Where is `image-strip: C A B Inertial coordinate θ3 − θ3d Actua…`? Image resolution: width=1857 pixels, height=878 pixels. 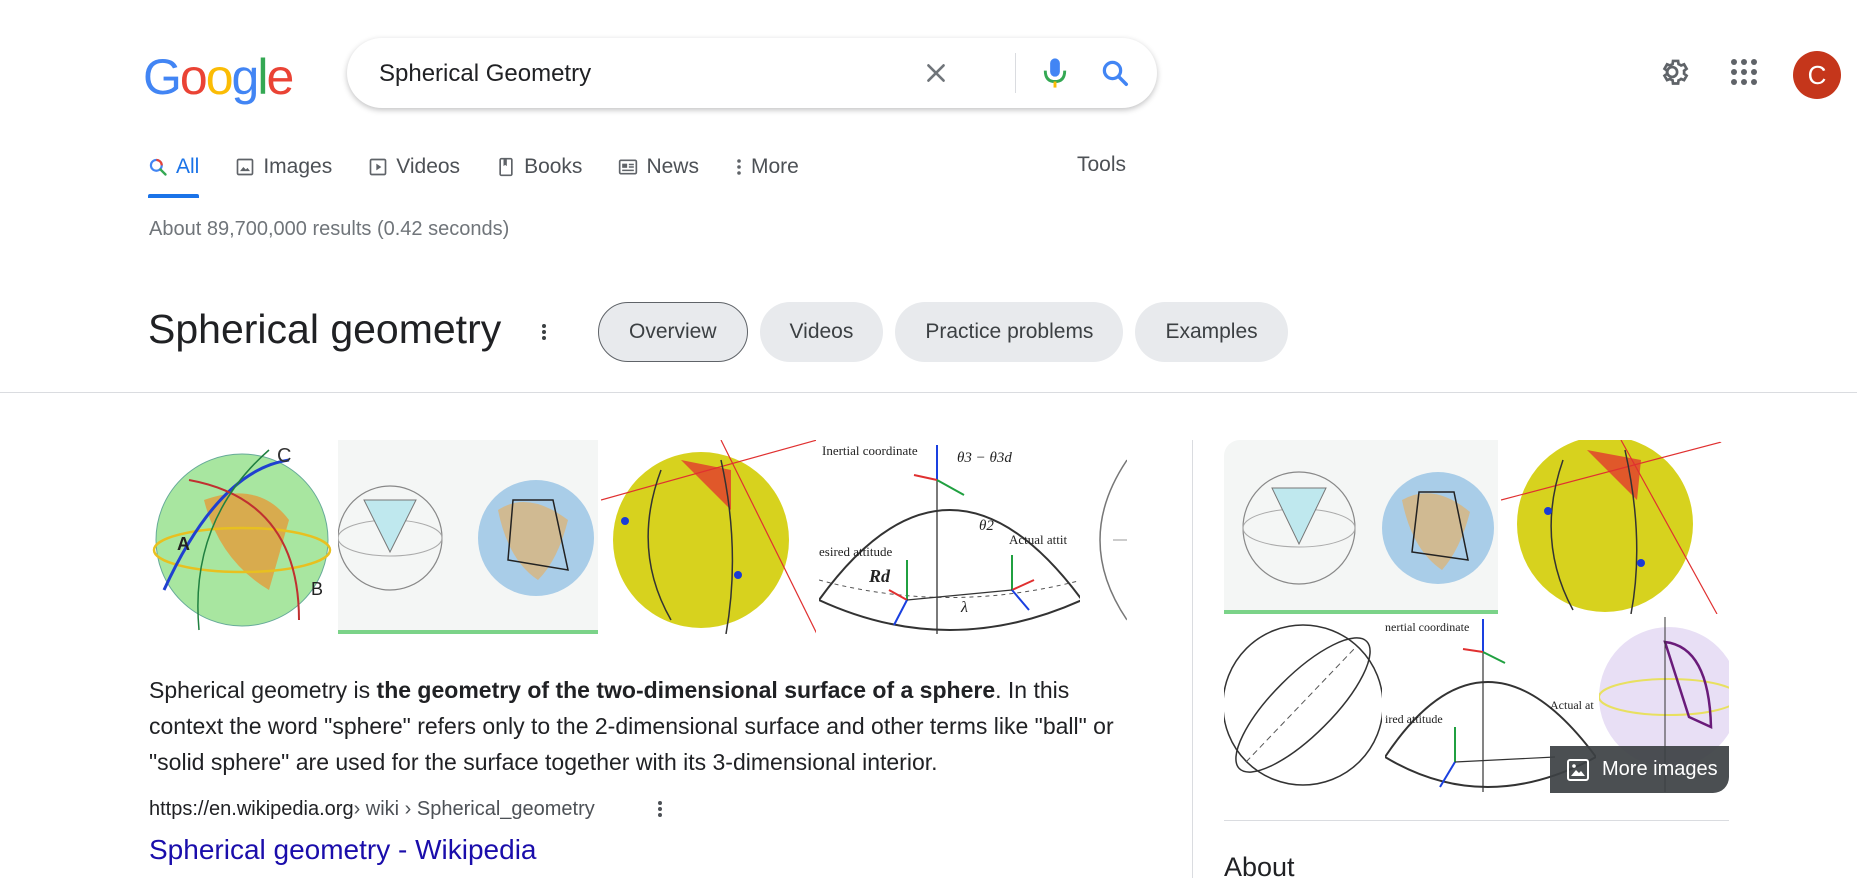 image-strip: C A B Inertial coordinate θ3 − θ3d Actua… is located at coordinates (638, 537).